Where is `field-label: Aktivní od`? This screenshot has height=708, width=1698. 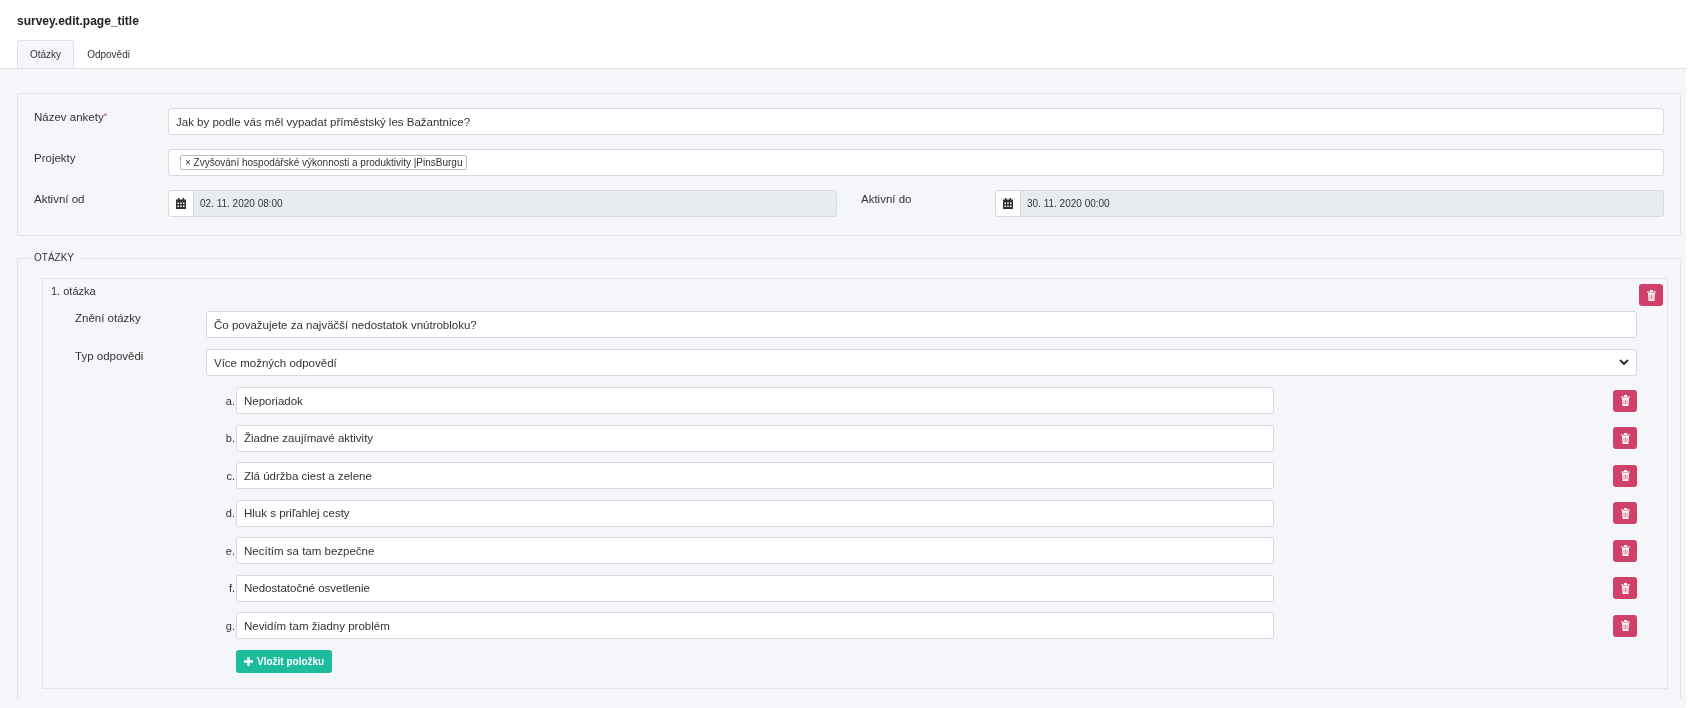
field-label: Aktivní od is located at coordinates (60, 198).